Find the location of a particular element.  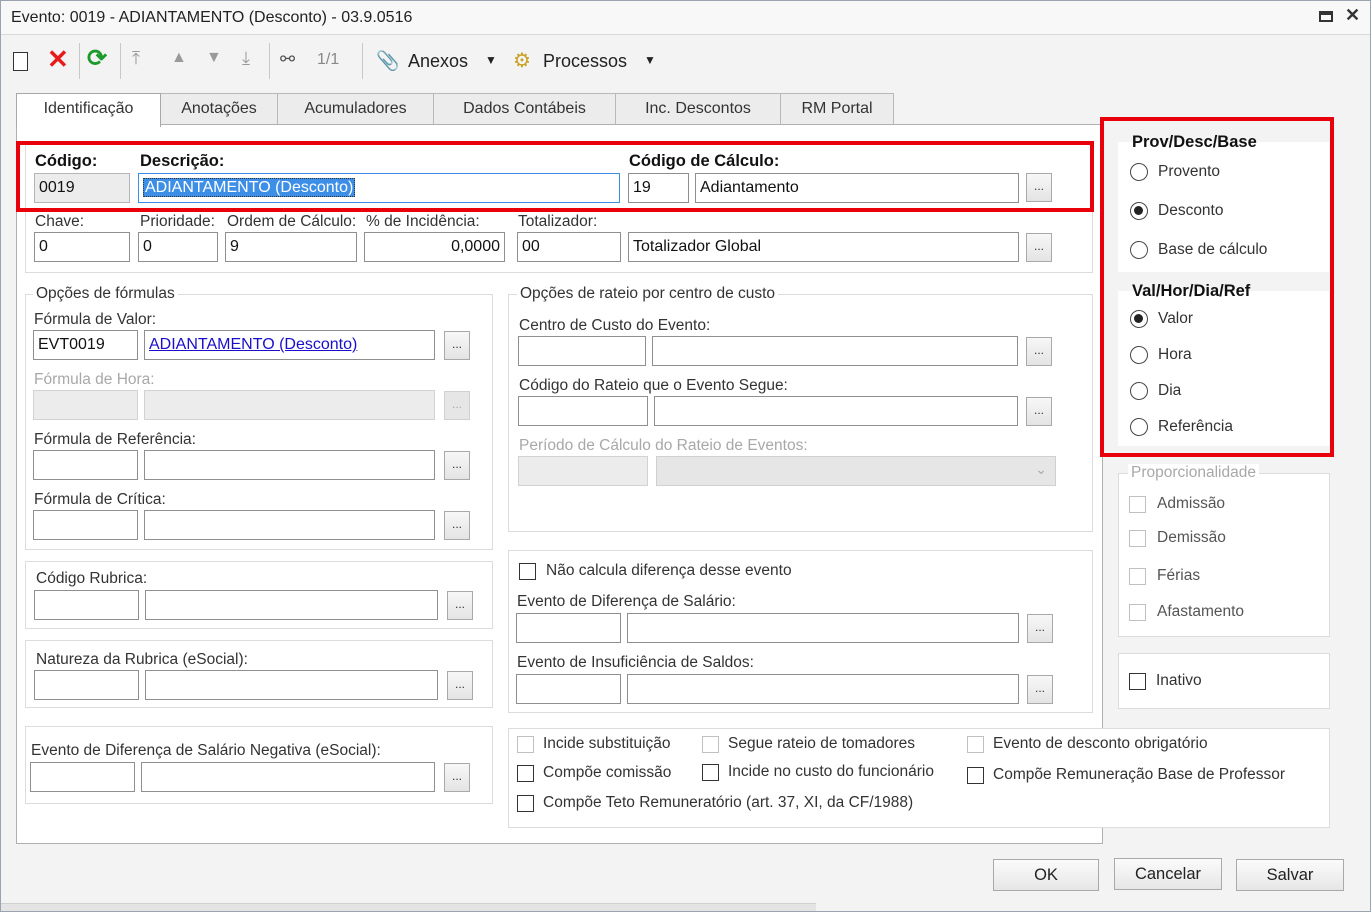

desconto-obrigatorio-checkbox is located at coordinates (975, 744).